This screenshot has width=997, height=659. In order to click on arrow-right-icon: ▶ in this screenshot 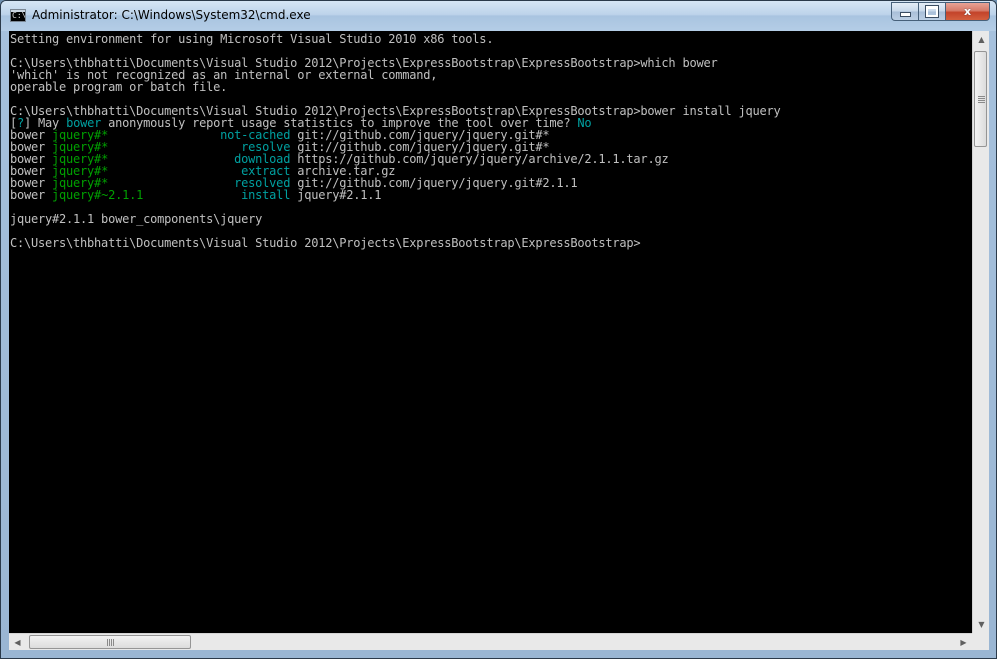, I will do `click(963, 642)`.